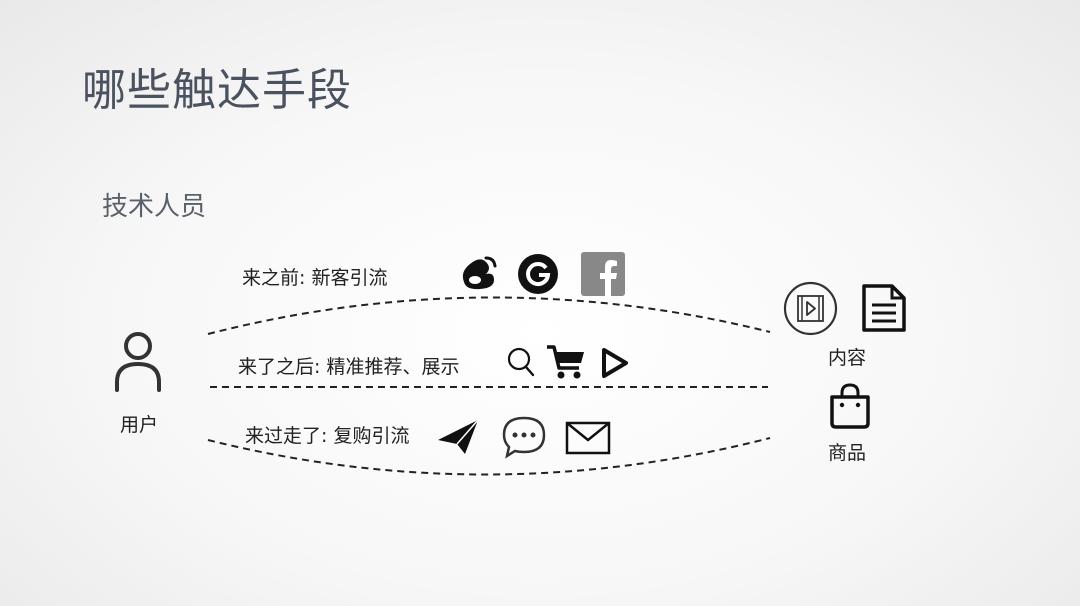  I want to click on mail-icon, so click(588, 438).